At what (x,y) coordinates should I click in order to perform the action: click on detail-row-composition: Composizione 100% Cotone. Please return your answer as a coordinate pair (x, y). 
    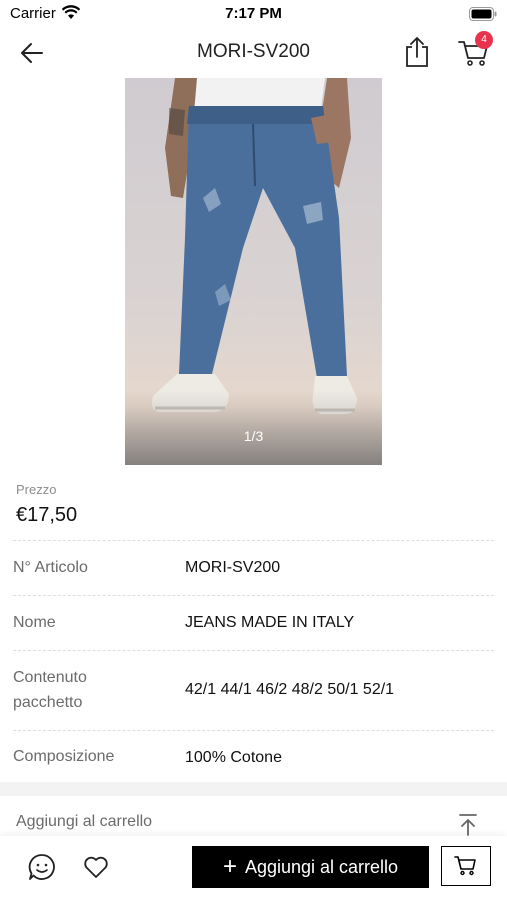
    Looking at the image, I should click on (253, 756).